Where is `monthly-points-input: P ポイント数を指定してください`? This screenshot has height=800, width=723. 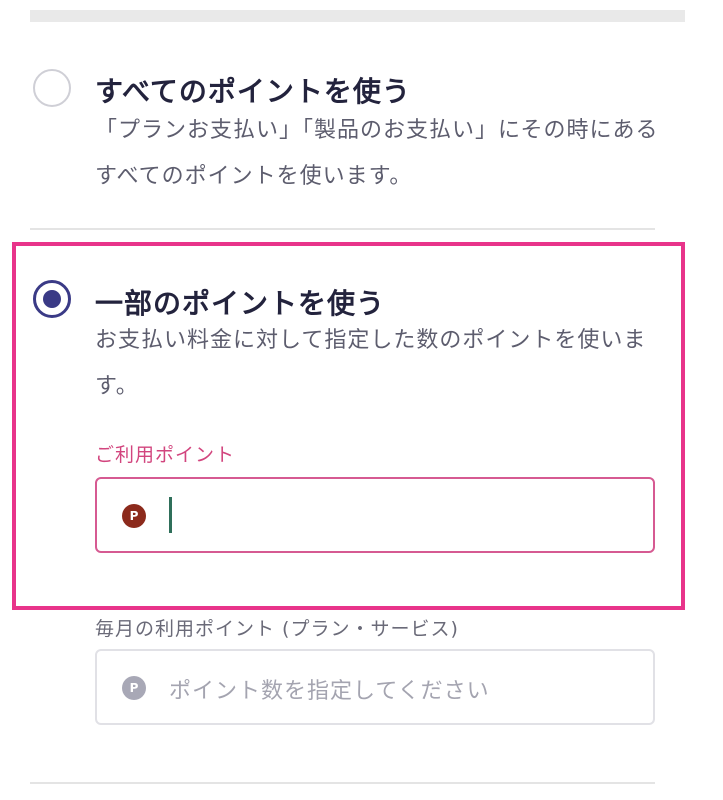 monthly-points-input: P ポイント数を指定してください is located at coordinates (375, 687).